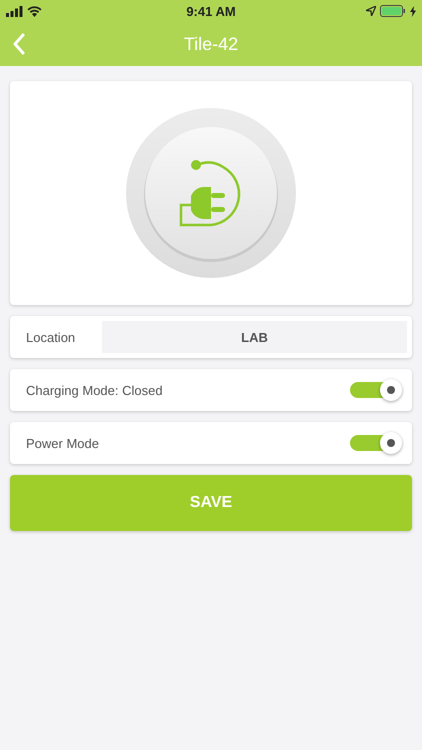 The width and height of the screenshot is (422, 750). What do you see at coordinates (95, 390) in the screenshot?
I see `setting-label: Charging Mode: Closed` at bounding box center [95, 390].